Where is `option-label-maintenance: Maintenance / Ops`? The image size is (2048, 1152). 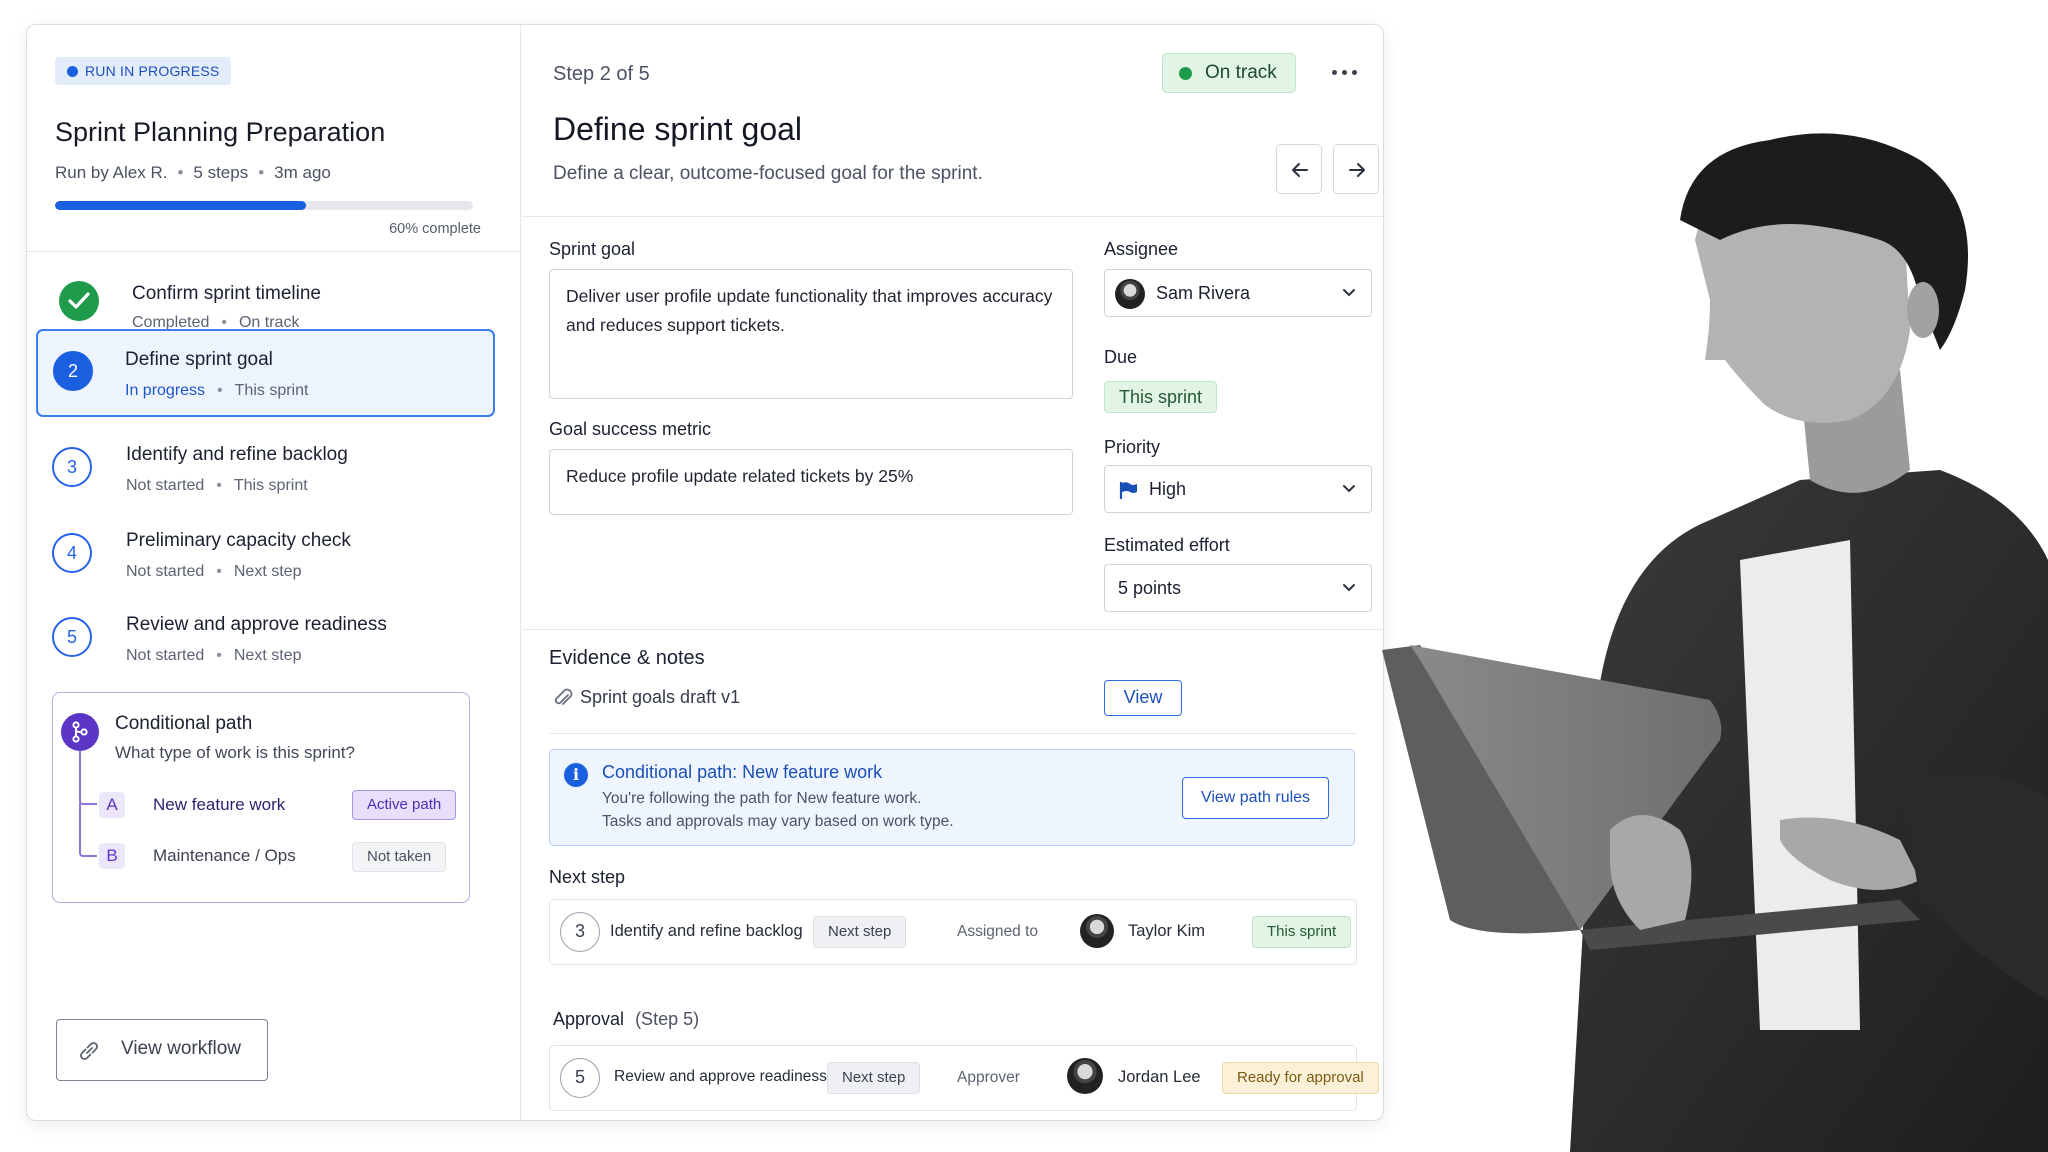
option-label-maintenance: Maintenance / Ops is located at coordinates (224, 856).